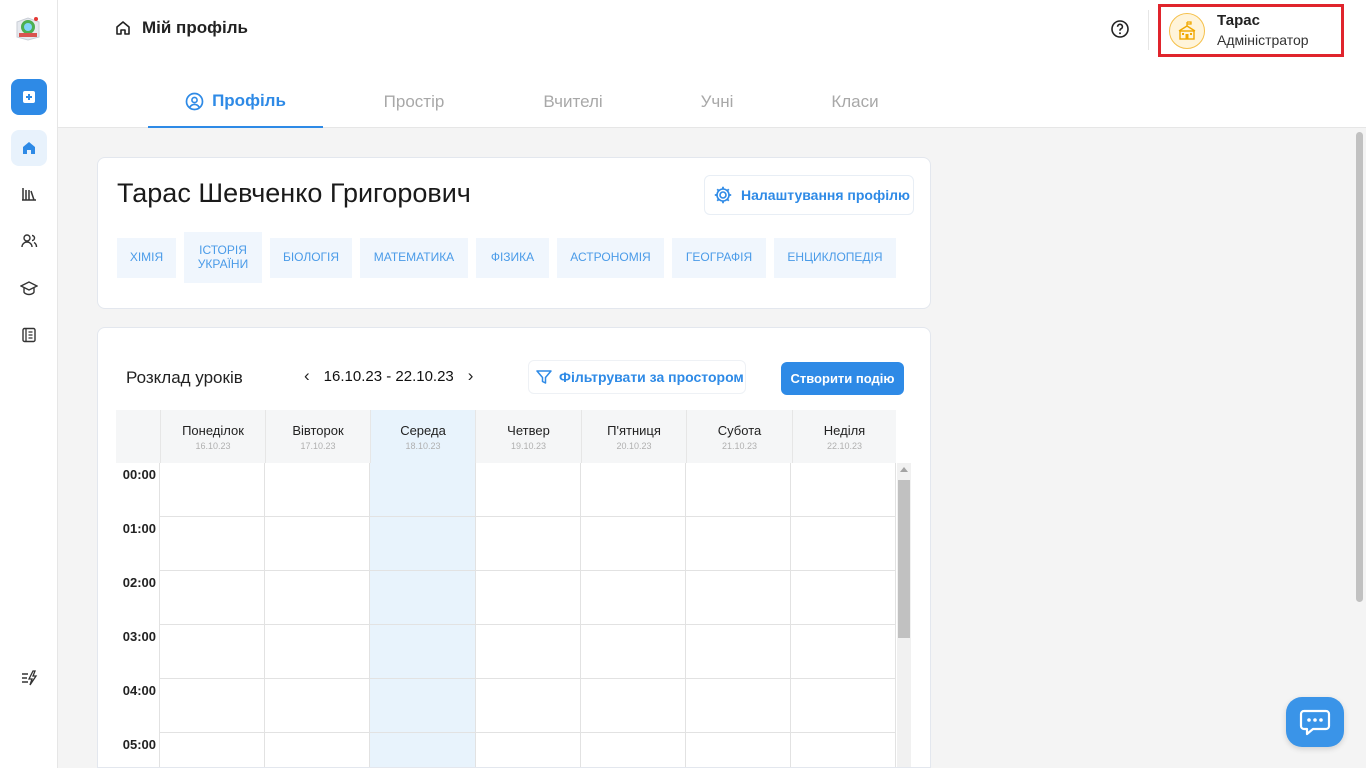  Describe the element at coordinates (212, 436) in the screenshot. I see `day-header-monday: Понеділок 16.10.23` at that location.